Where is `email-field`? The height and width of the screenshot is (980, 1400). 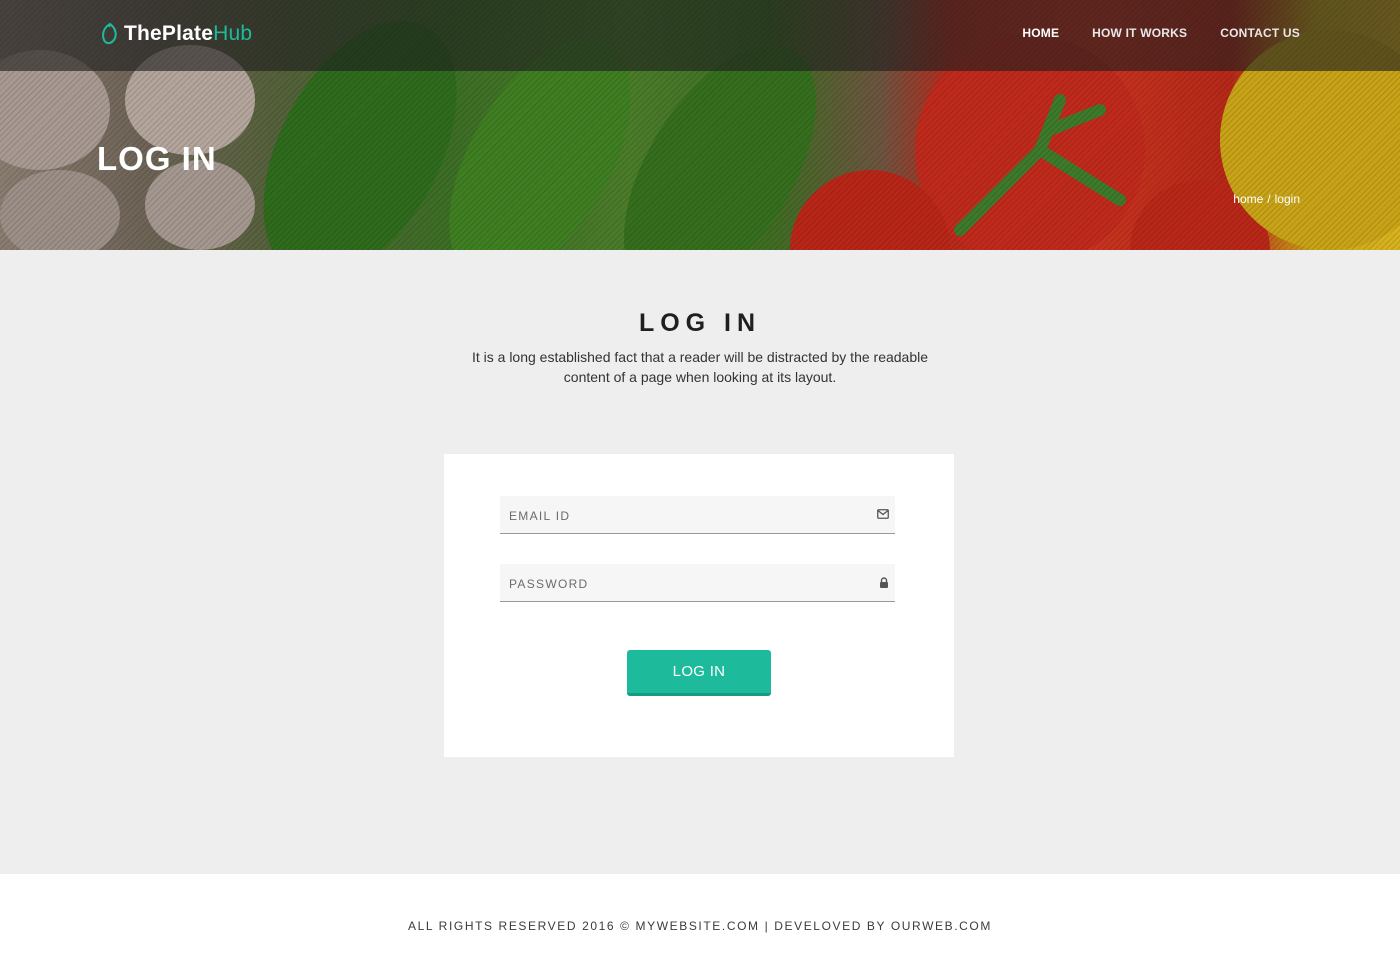 email-field is located at coordinates (697, 515).